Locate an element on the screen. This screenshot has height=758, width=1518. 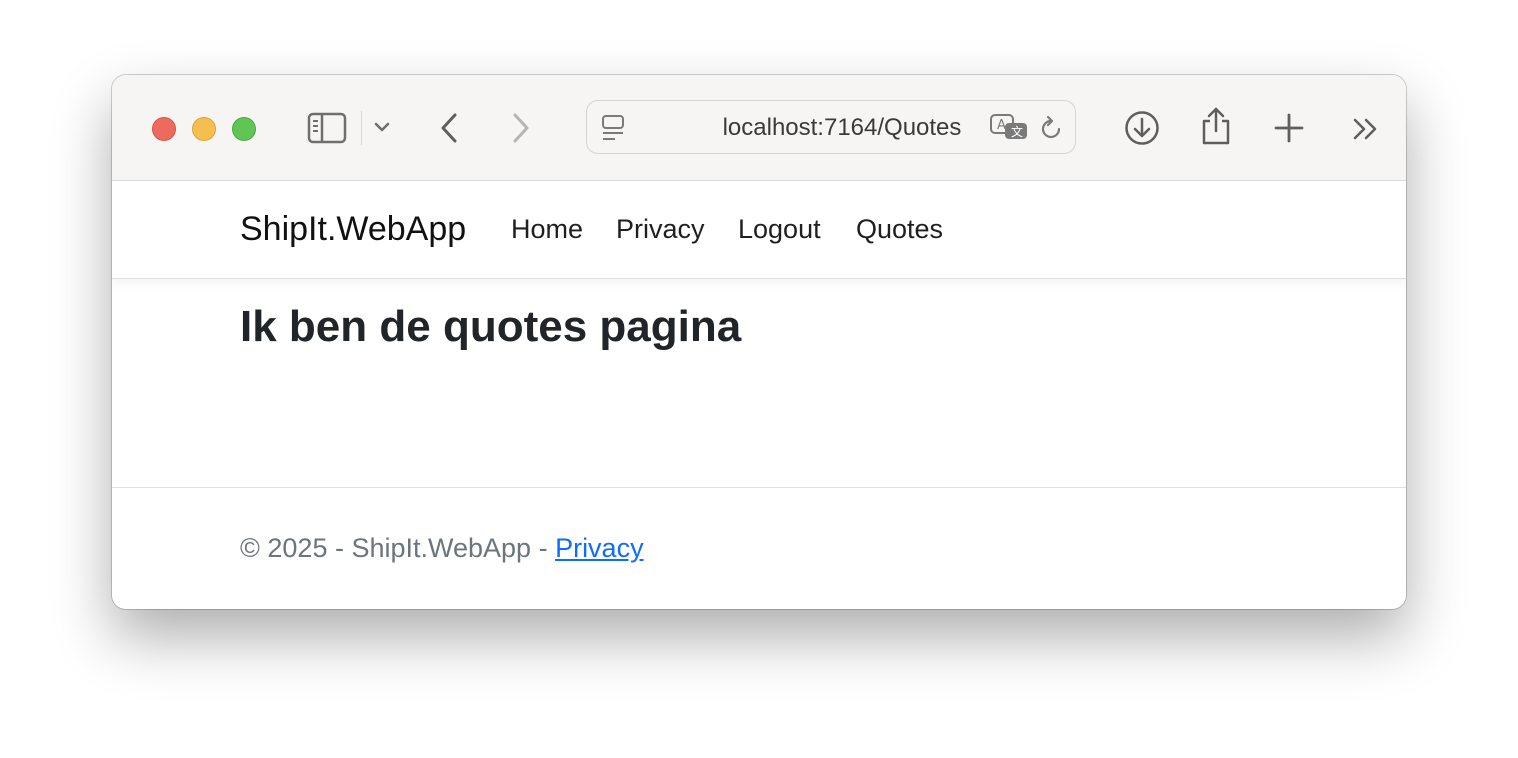
nav-link-privacy: Privacy is located at coordinates (660, 229).